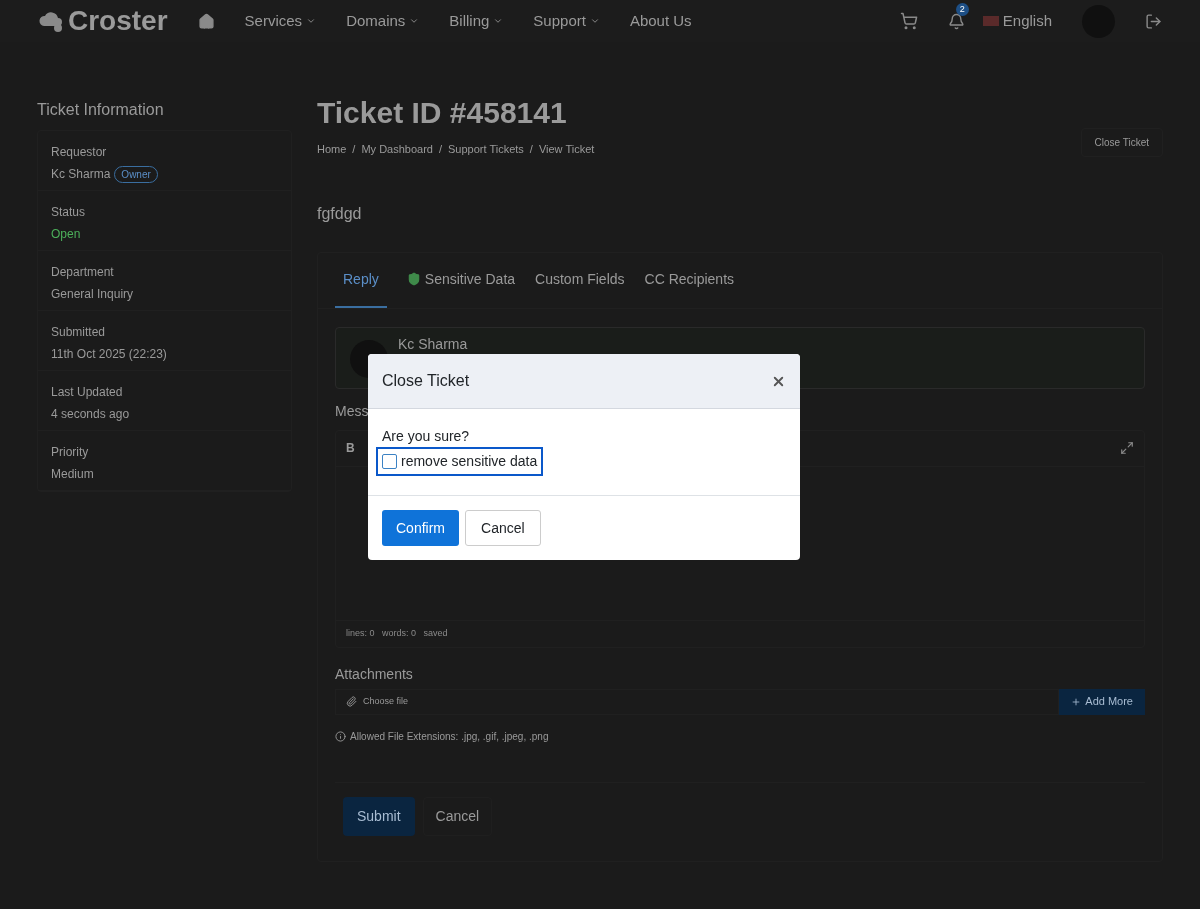 The width and height of the screenshot is (1200, 909). Describe the element at coordinates (118, 21) in the screenshot. I see `logo-text: Croster` at that location.